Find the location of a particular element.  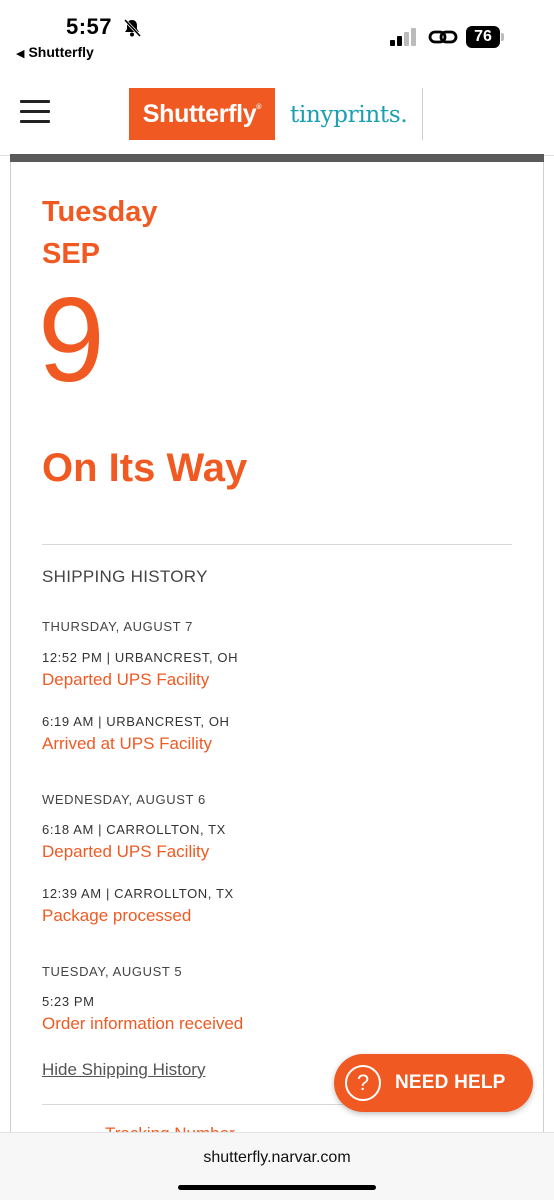

url-text: shutterfly.narvar.com is located at coordinates (277, 1158).